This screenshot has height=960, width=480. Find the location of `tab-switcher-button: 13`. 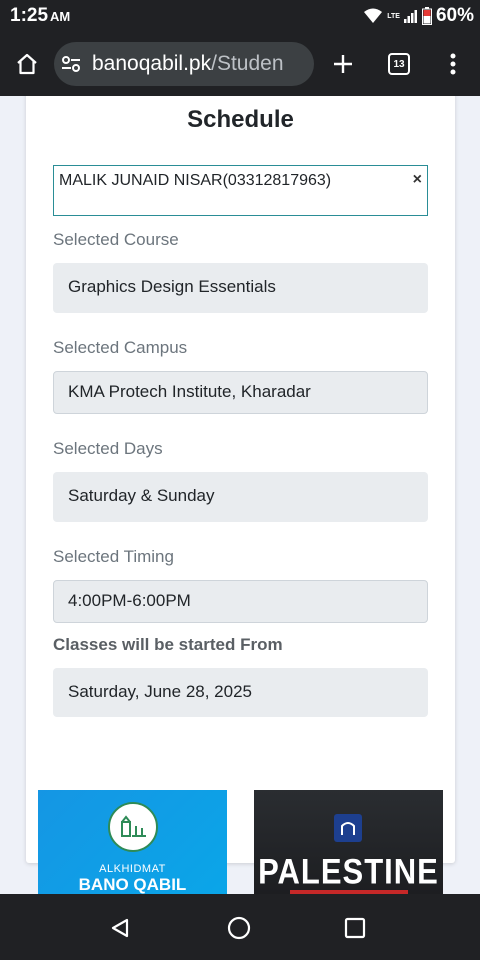

tab-switcher-button: 13 is located at coordinates (399, 64).